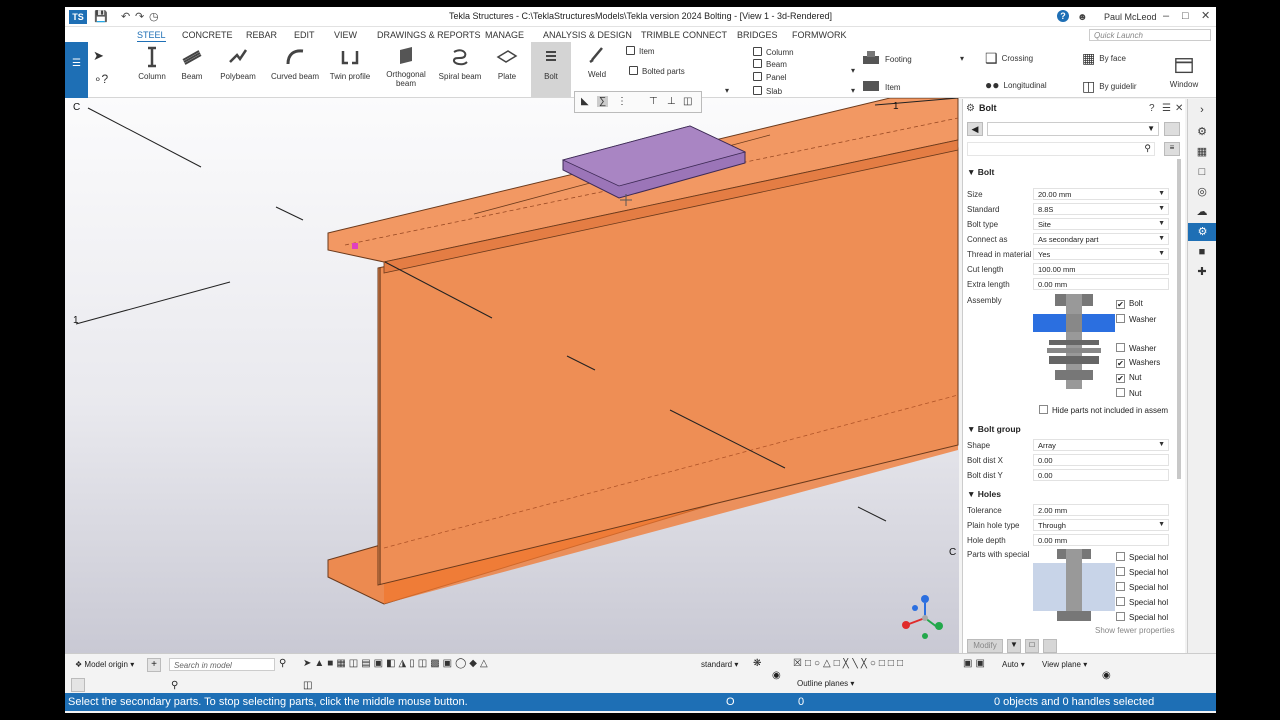 This screenshot has height=720, width=1280. What do you see at coordinates (1009, 58) in the screenshot?
I see `crossing-button: ❑ Crossing` at bounding box center [1009, 58].